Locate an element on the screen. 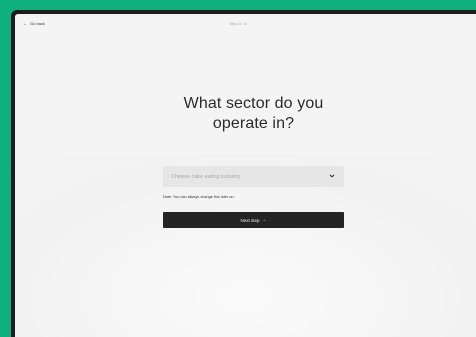 Image resolution: width=476 pixels, height=337 pixels. arrow-right-icon: → is located at coordinates (264, 220).